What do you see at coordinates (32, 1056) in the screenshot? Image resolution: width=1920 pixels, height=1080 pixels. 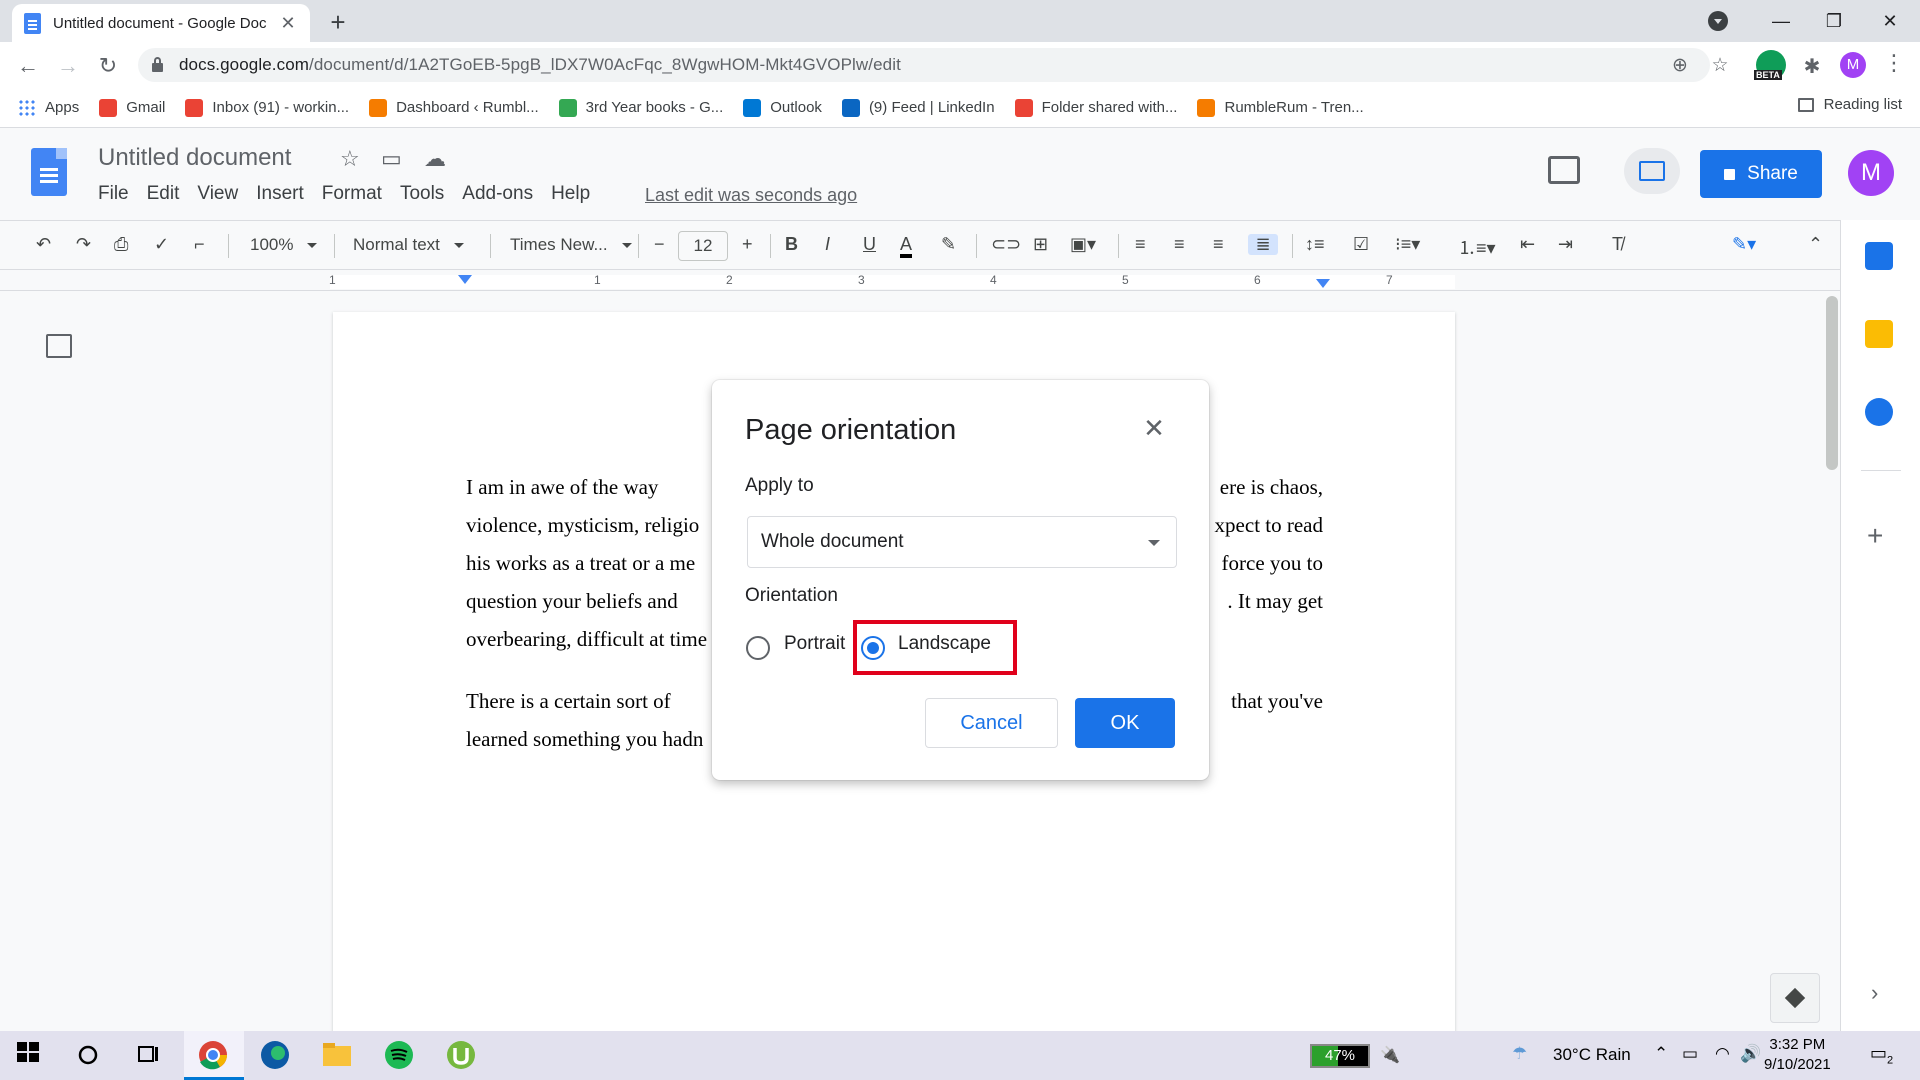 I see `windows-start-icon` at bounding box center [32, 1056].